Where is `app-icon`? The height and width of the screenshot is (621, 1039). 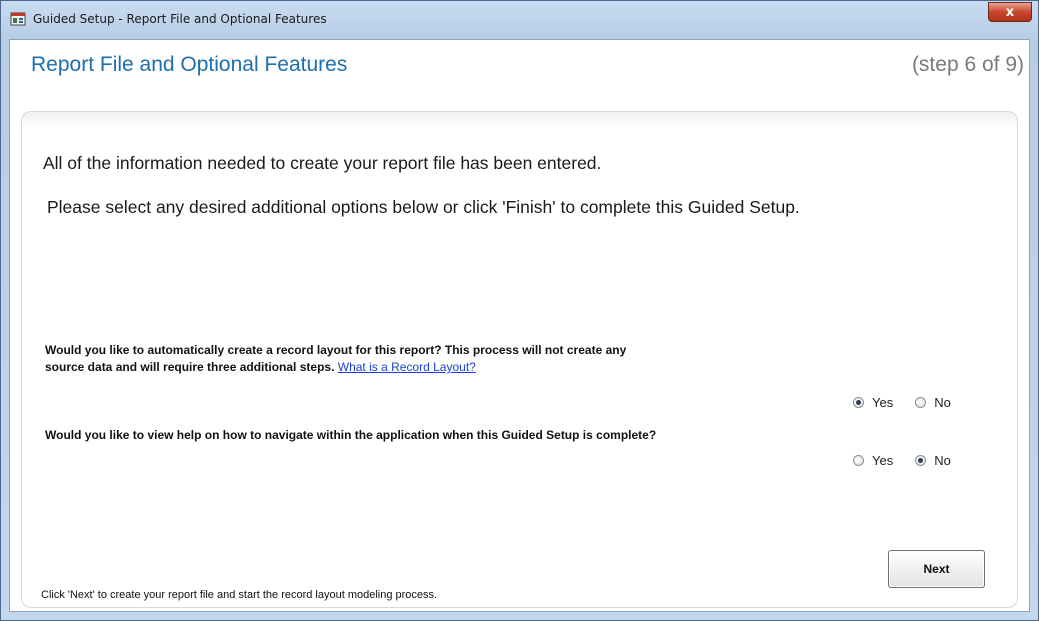 app-icon is located at coordinates (18, 19).